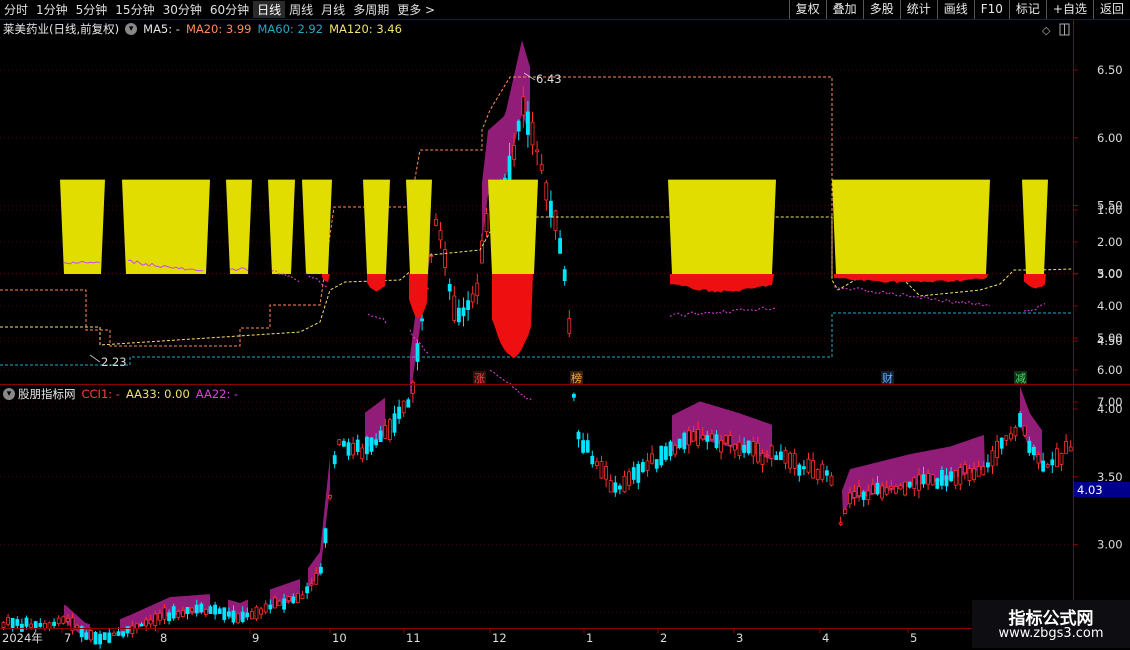 The height and width of the screenshot is (650, 1130). What do you see at coordinates (1110, 242) in the screenshot?
I see `indicator-tick-label: 2.00` at bounding box center [1110, 242].